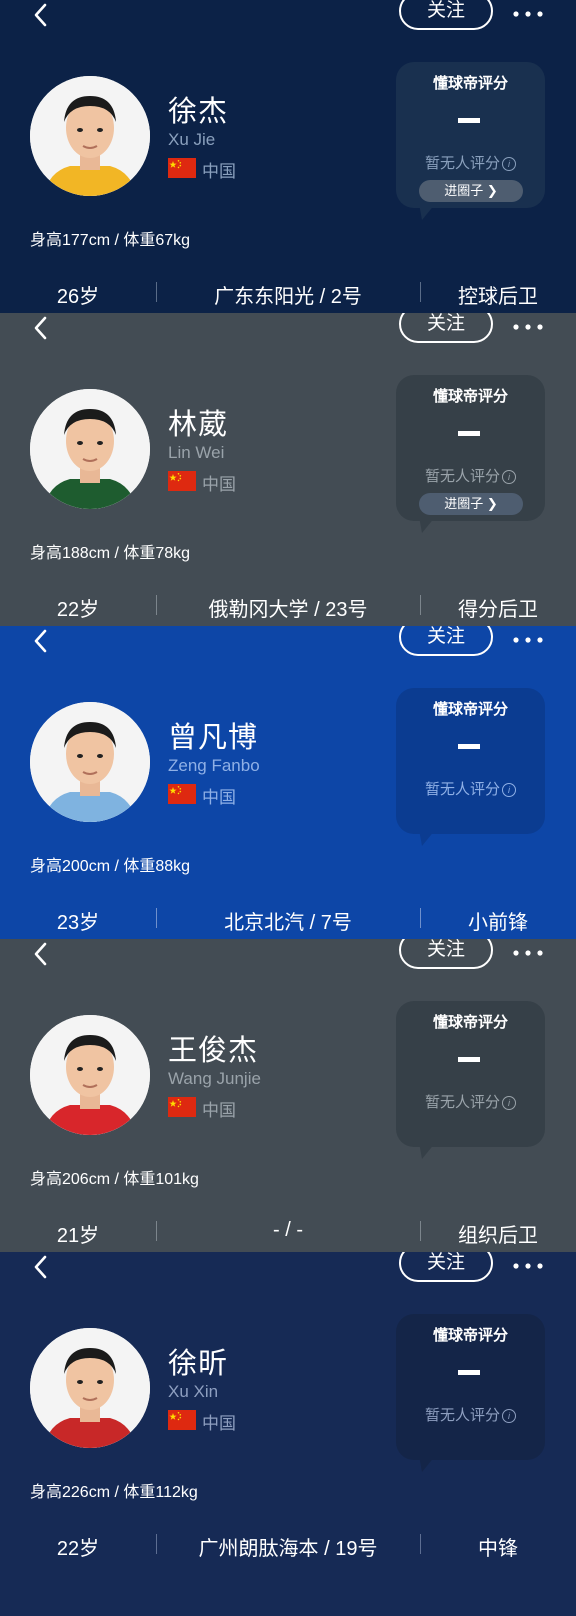  What do you see at coordinates (498, 610) in the screenshot?
I see `player-position: 得分后卫` at bounding box center [498, 610].